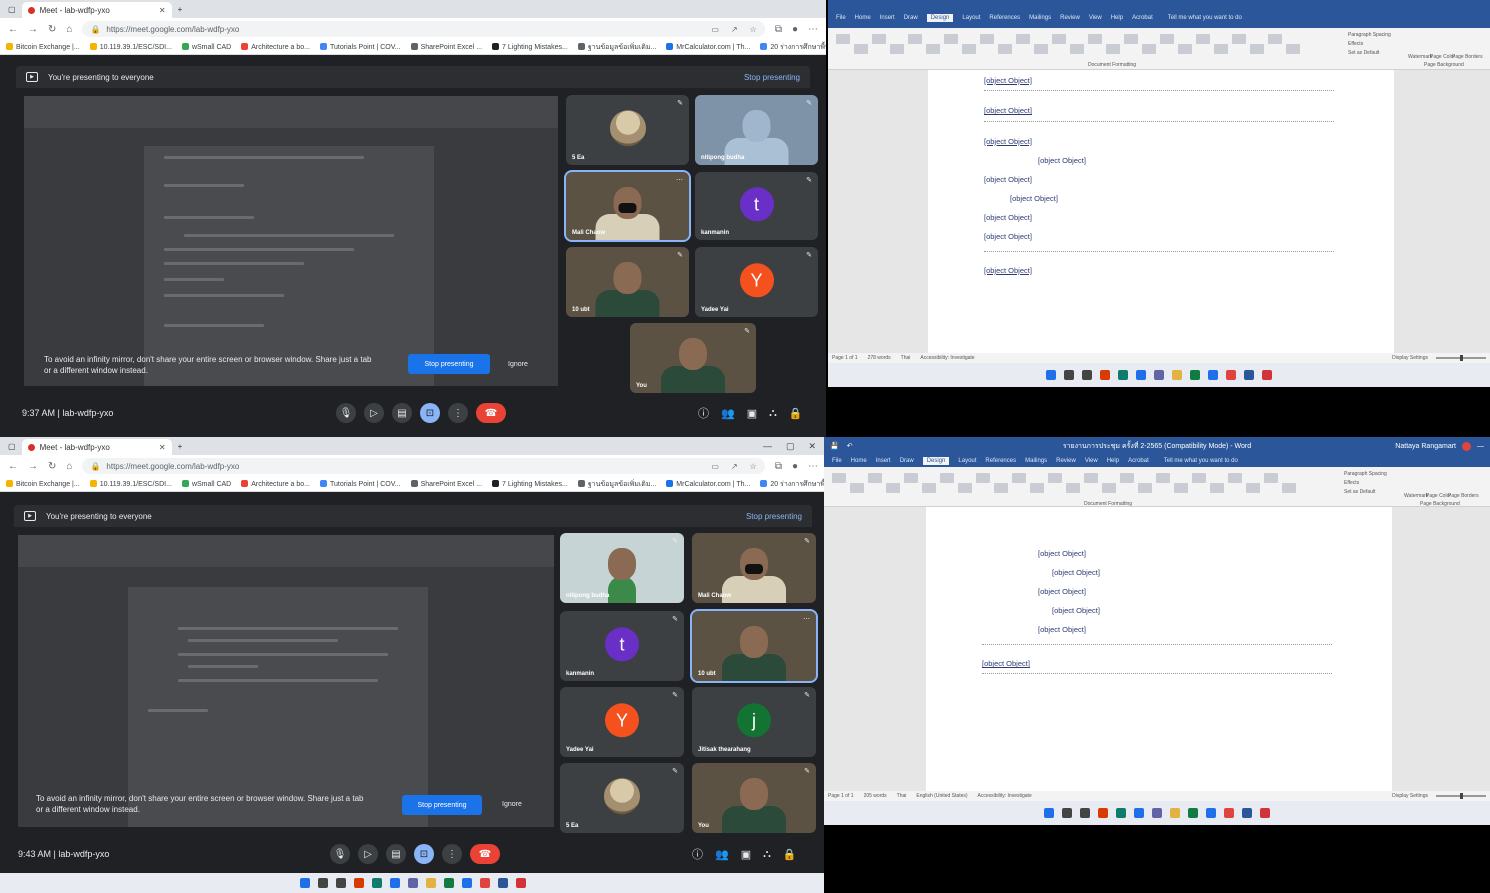 This screenshot has width=1490, height=893. I want to click on ribbon-tab-review: Review, so click(1070, 18).